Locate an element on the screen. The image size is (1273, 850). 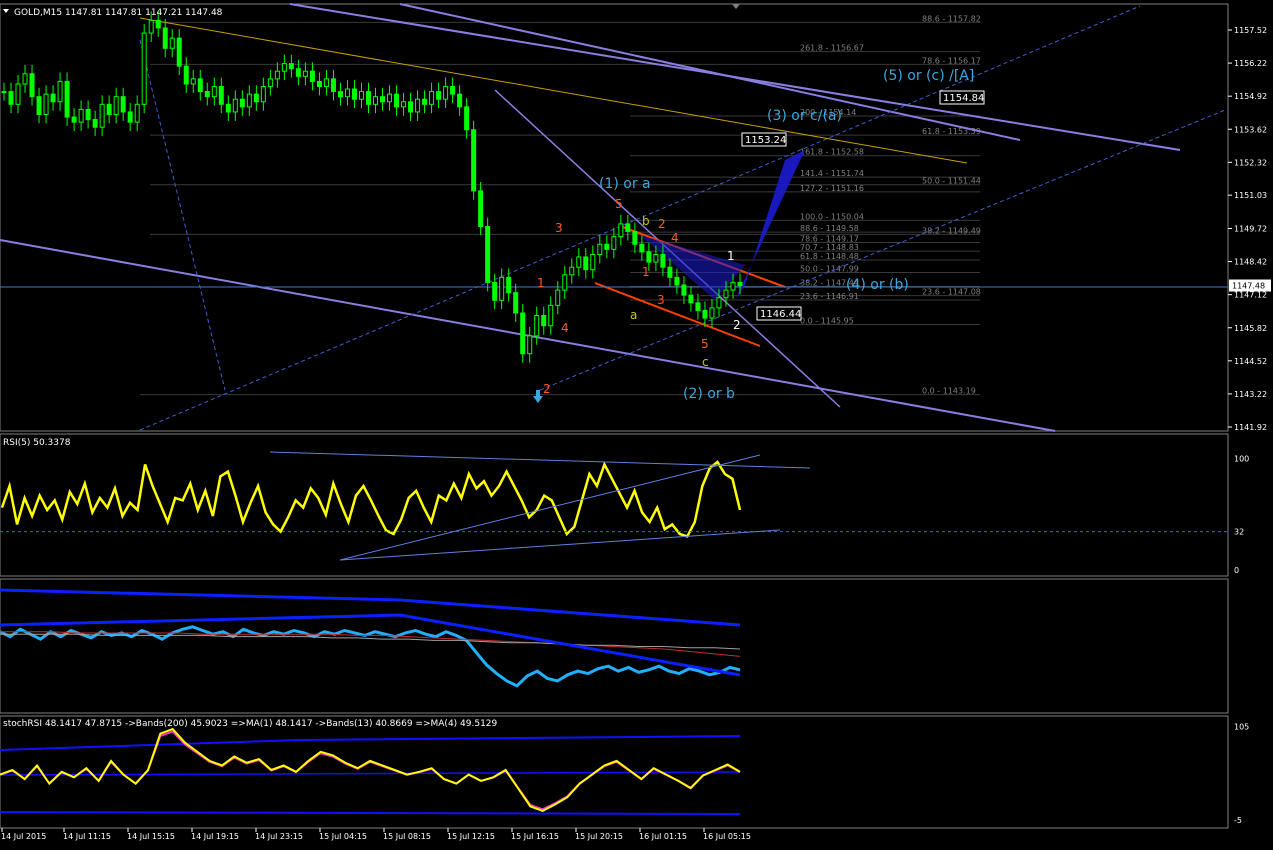
fib-level-label: 50.0 - 1151.44 is located at coordinates (951, 181).